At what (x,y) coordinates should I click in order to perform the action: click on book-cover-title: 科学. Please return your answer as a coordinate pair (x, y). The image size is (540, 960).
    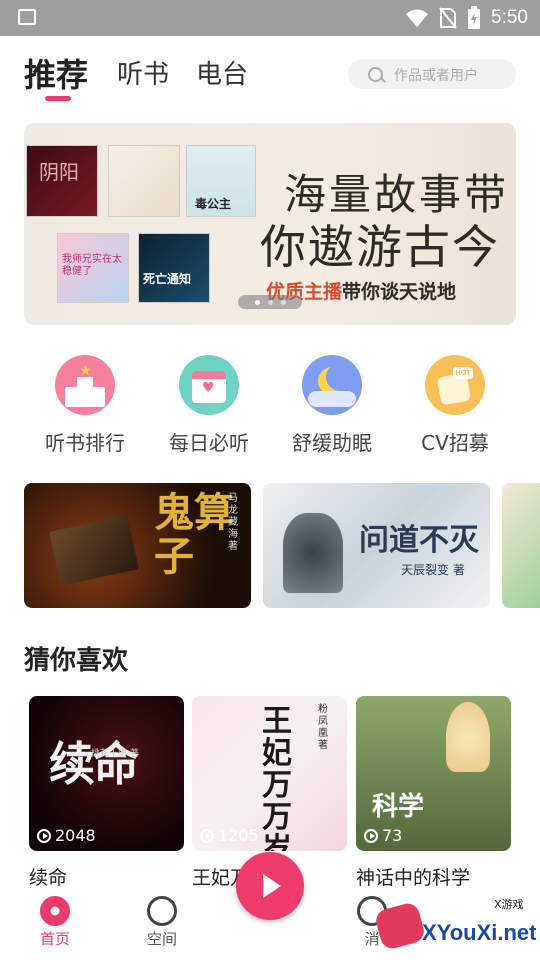
    Looking at the image, I should click on (398, 807).